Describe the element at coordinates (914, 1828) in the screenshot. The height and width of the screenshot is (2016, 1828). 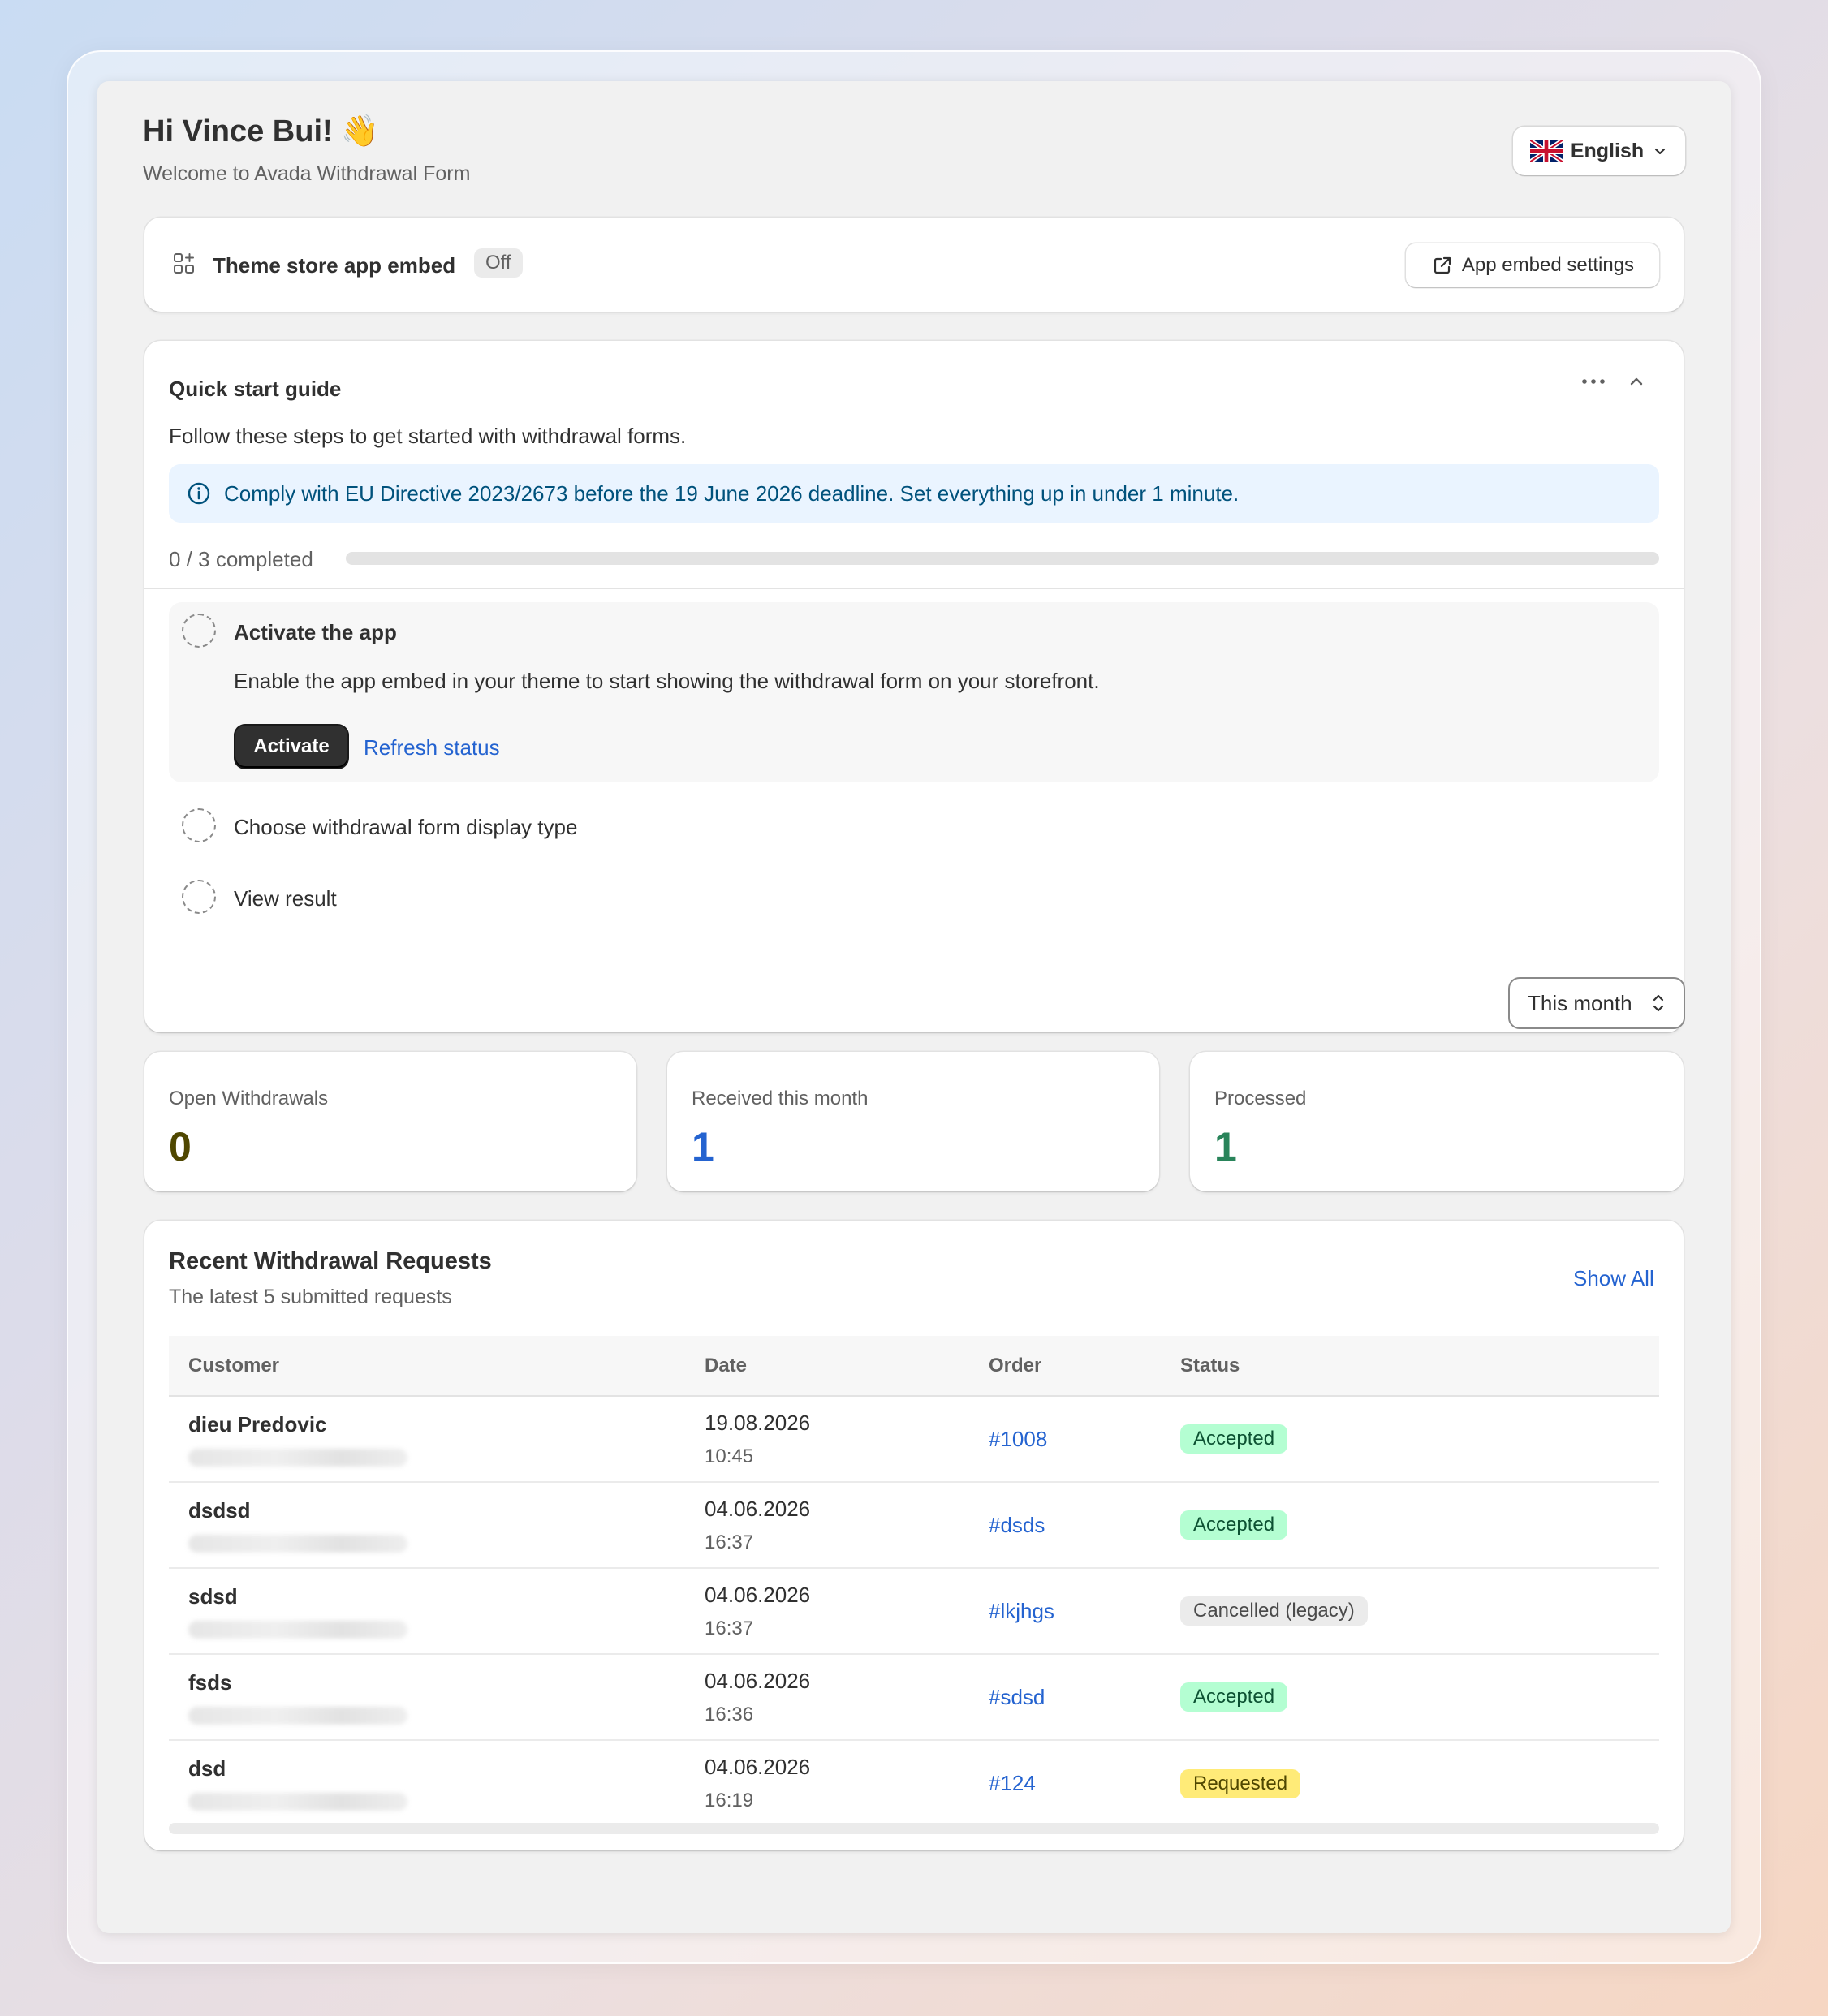
I see `horizontal-scrollbar` at that location.